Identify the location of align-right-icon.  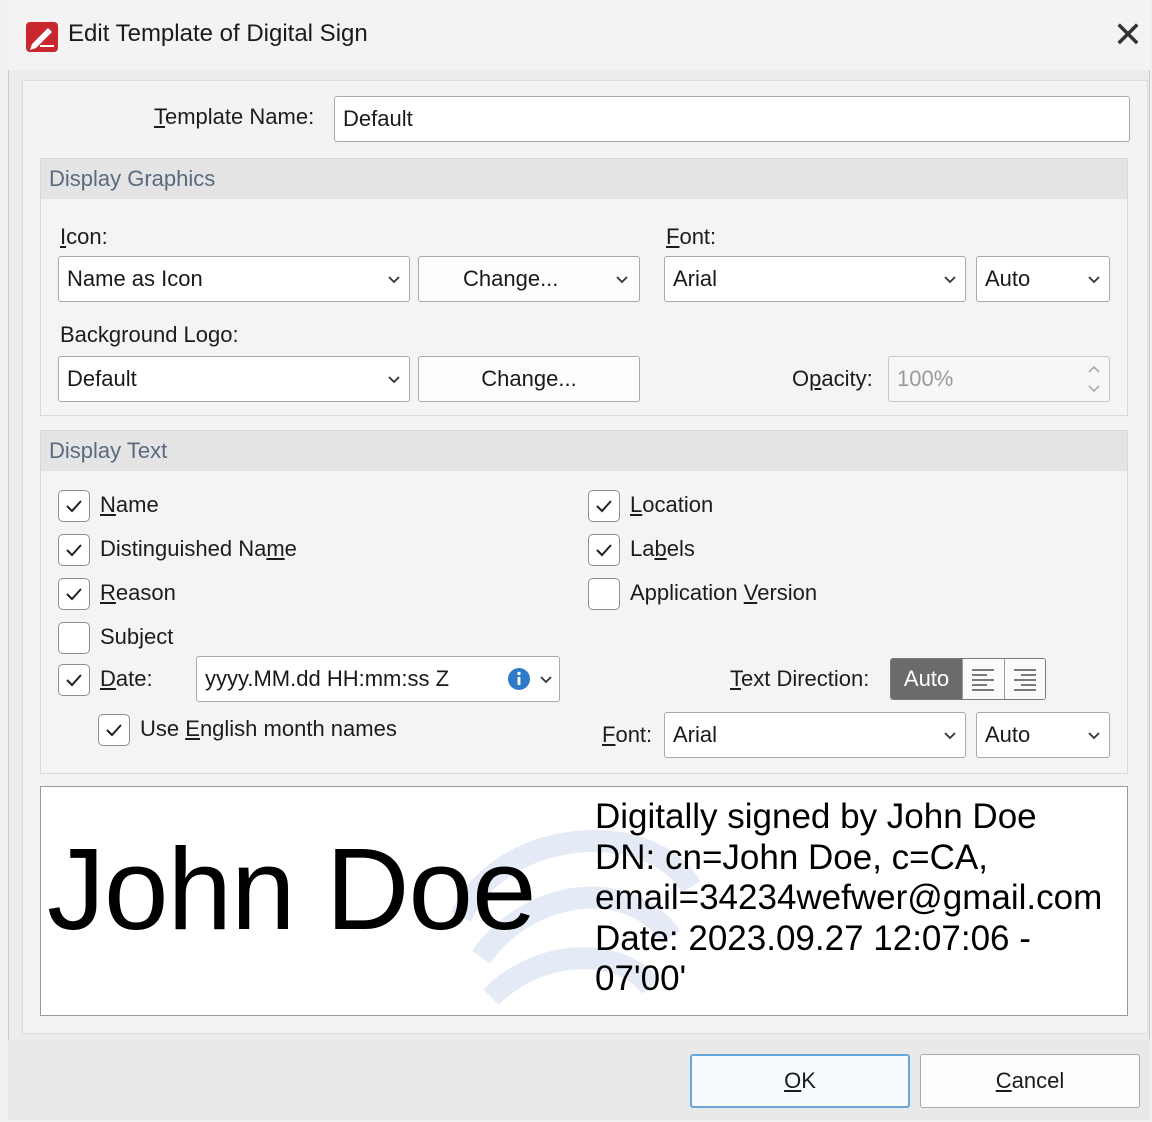
(1024, 679).